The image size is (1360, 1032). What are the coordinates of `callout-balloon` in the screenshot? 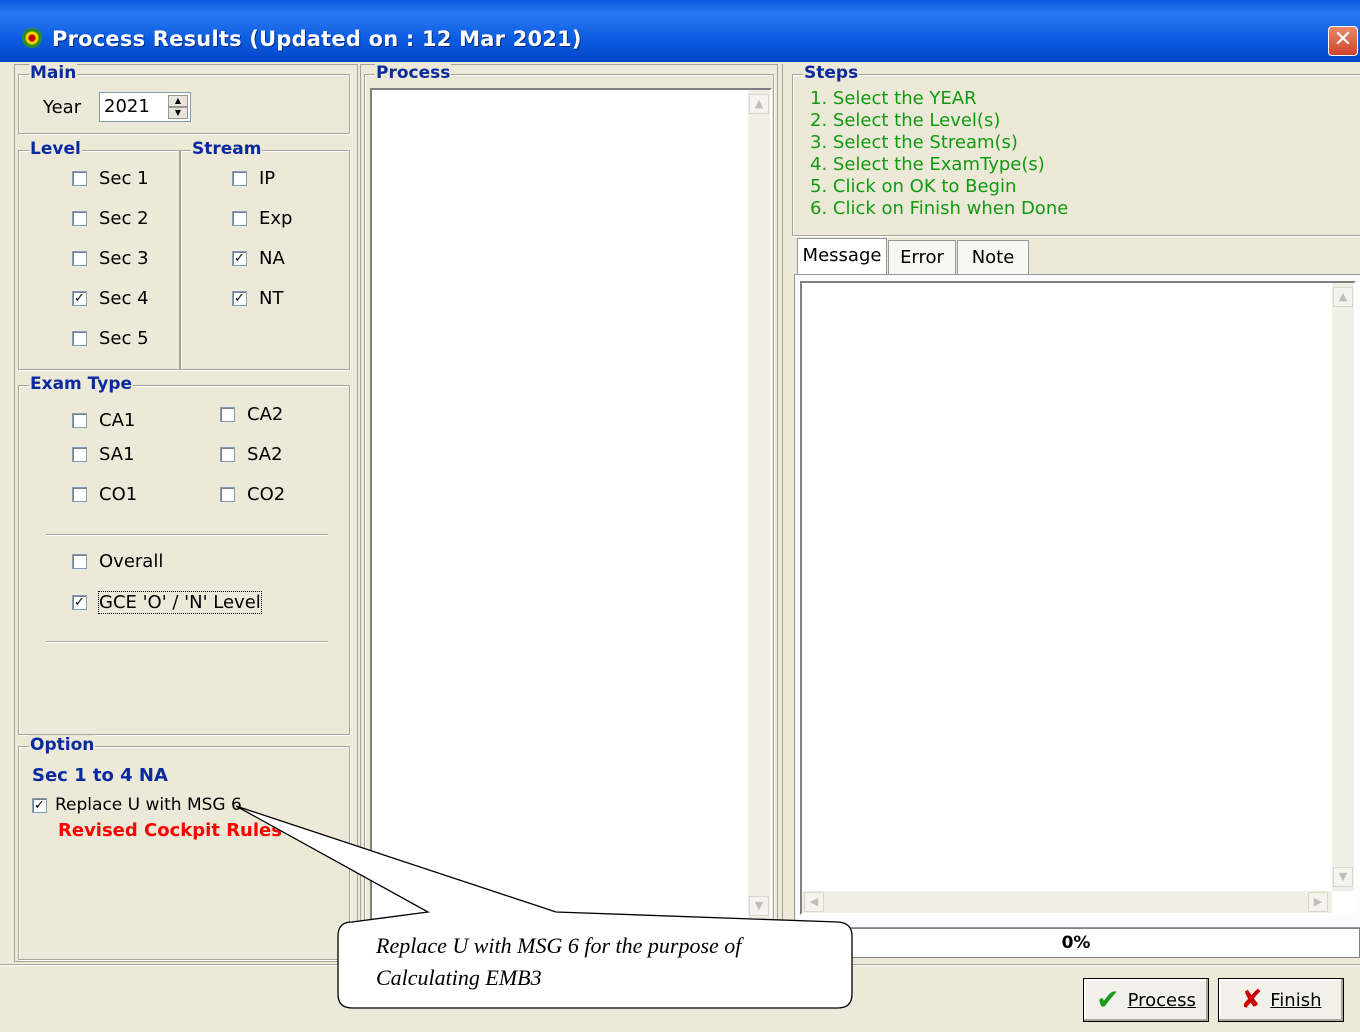 It's located at (544, 907).